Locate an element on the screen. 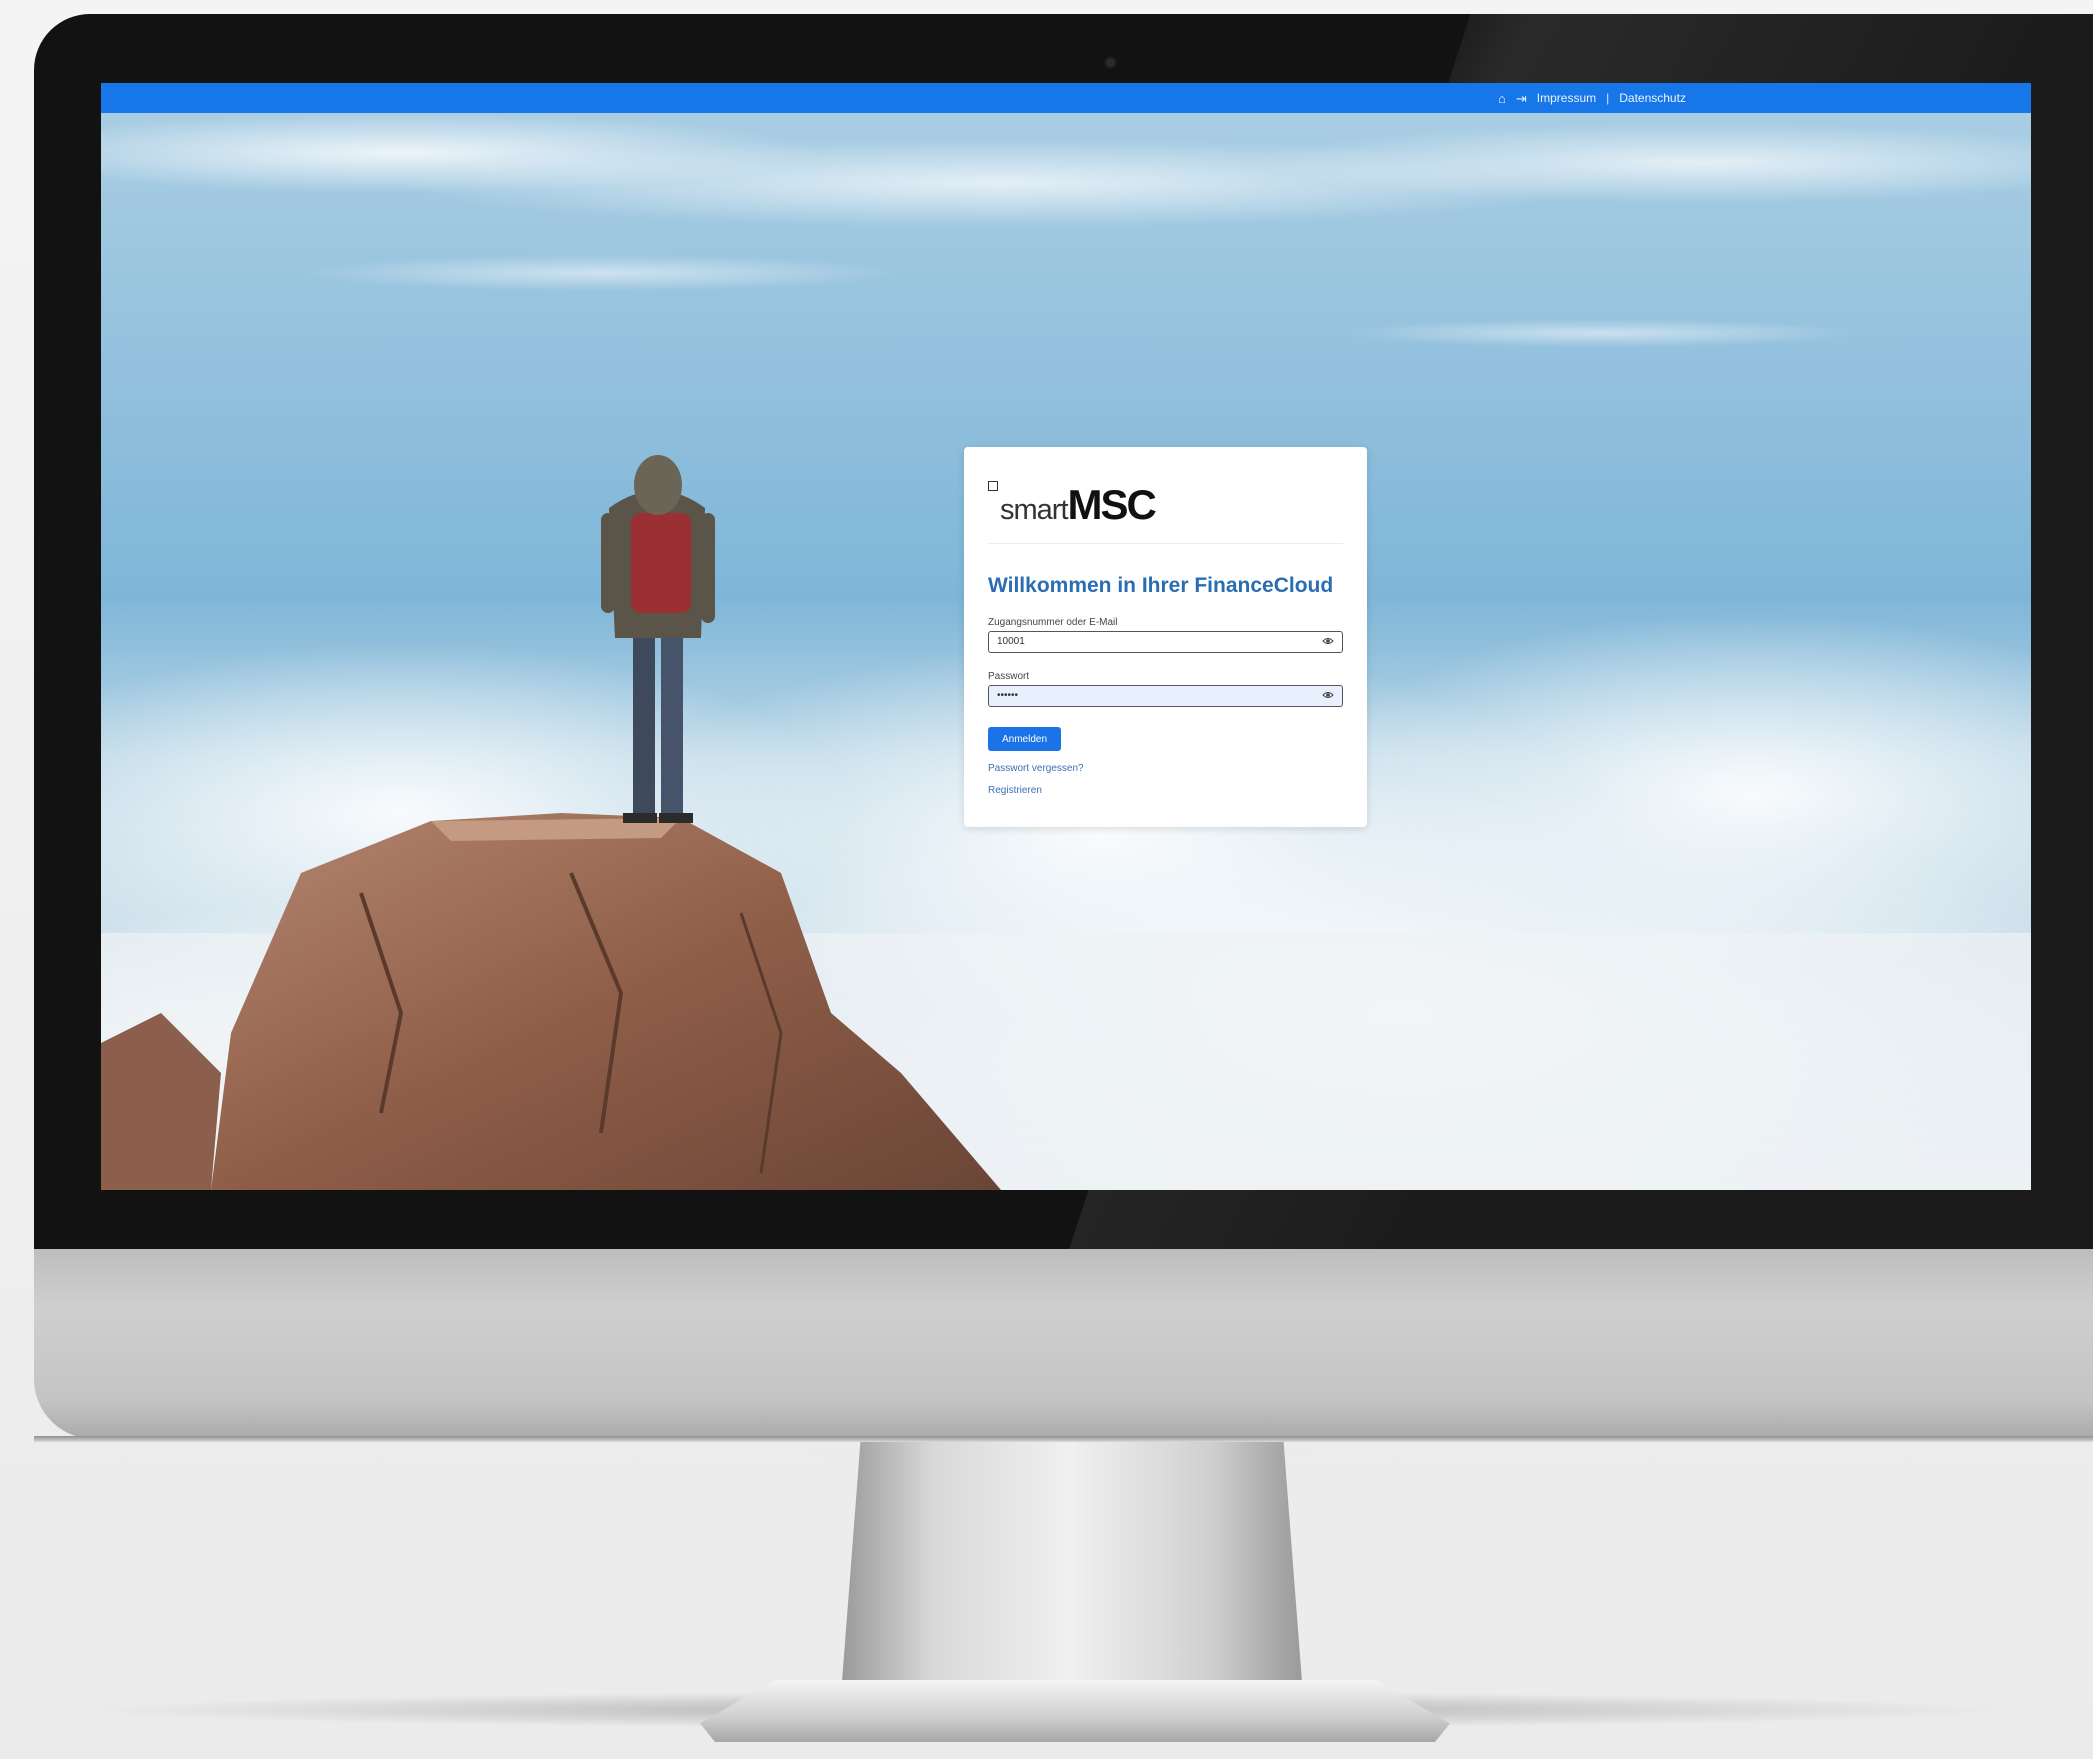  password-value: •••••• is located at coordinates (1008, 695).